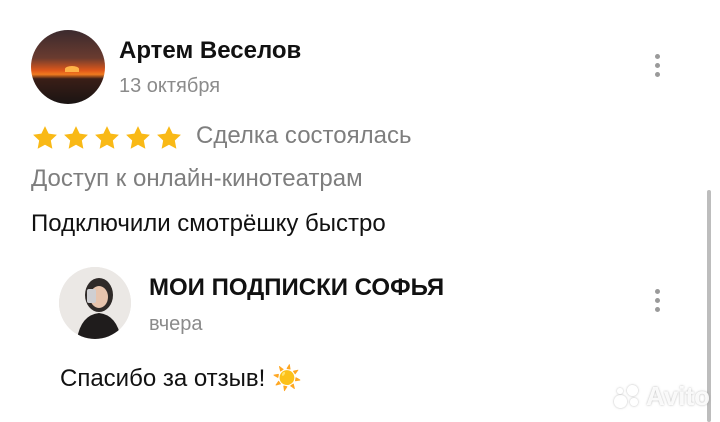 This screenshot has width=720, height=422. Describe the element at coordinates (657, 302) in the screenshot. I see `reply-more-icon` at that location.